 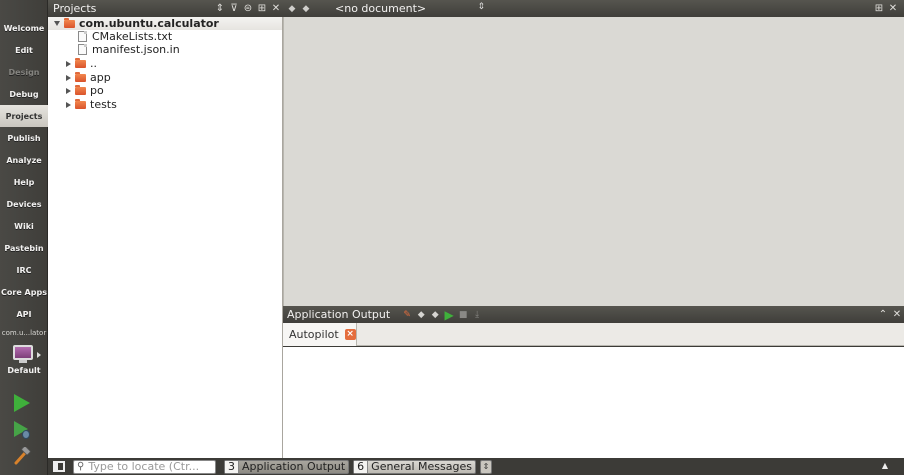 What do you see at coordinates (435, 315) in the screenshot?
I see `next-item-icon: ◆` at bounding box center [435, 315].